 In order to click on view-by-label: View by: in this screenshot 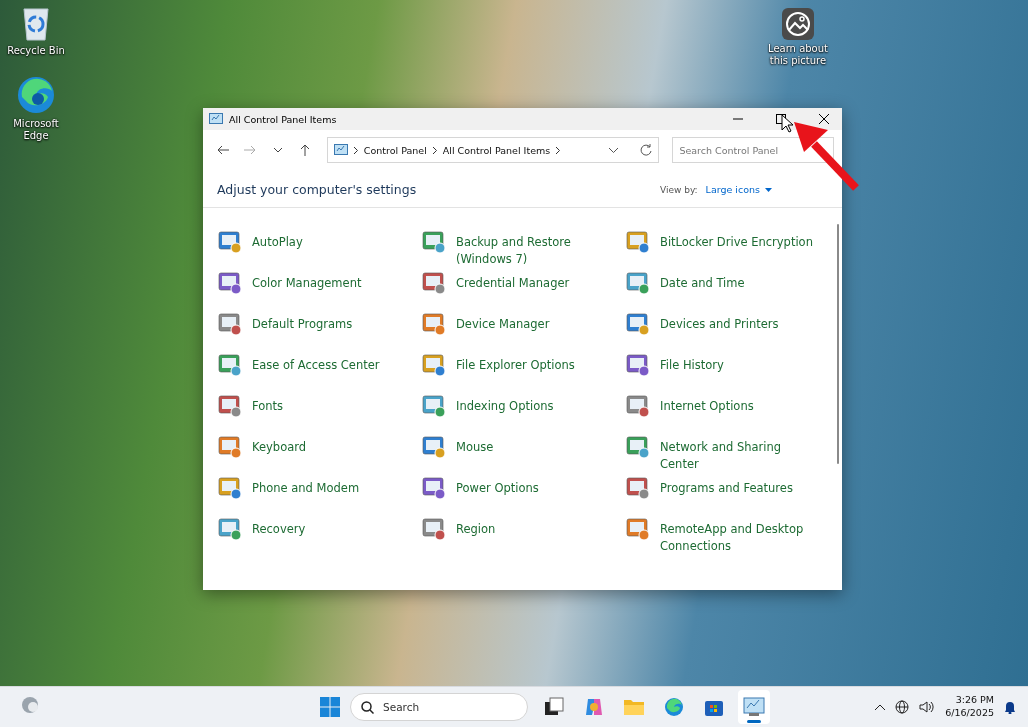, I will do `click(678, 189)`.